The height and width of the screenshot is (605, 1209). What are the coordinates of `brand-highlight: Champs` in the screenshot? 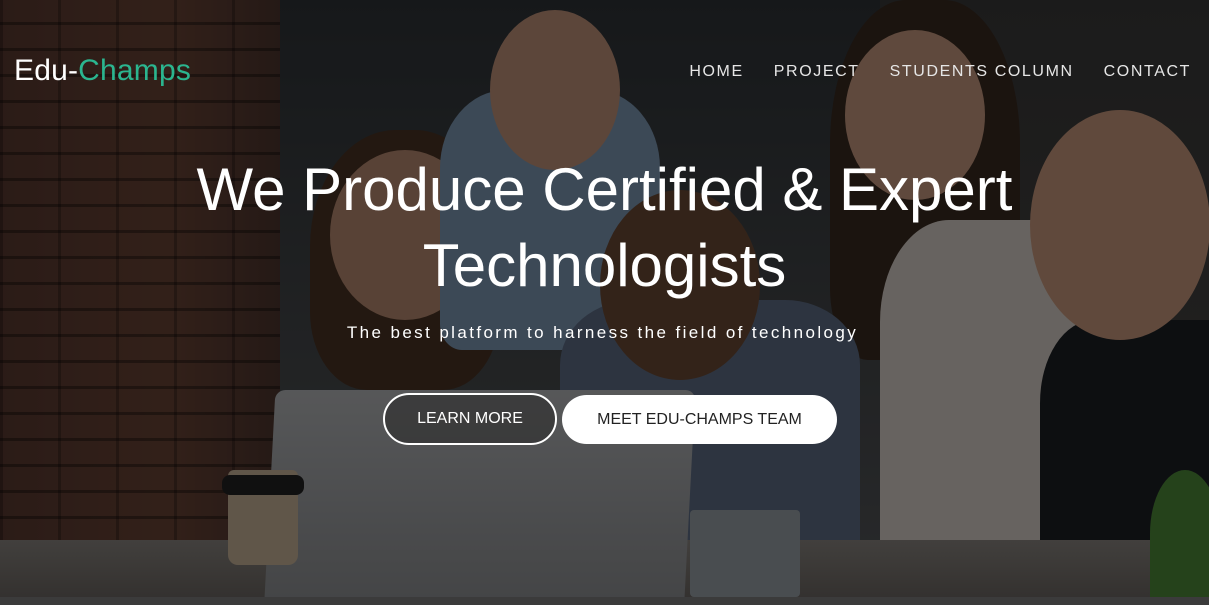 It's located at (135, 70).